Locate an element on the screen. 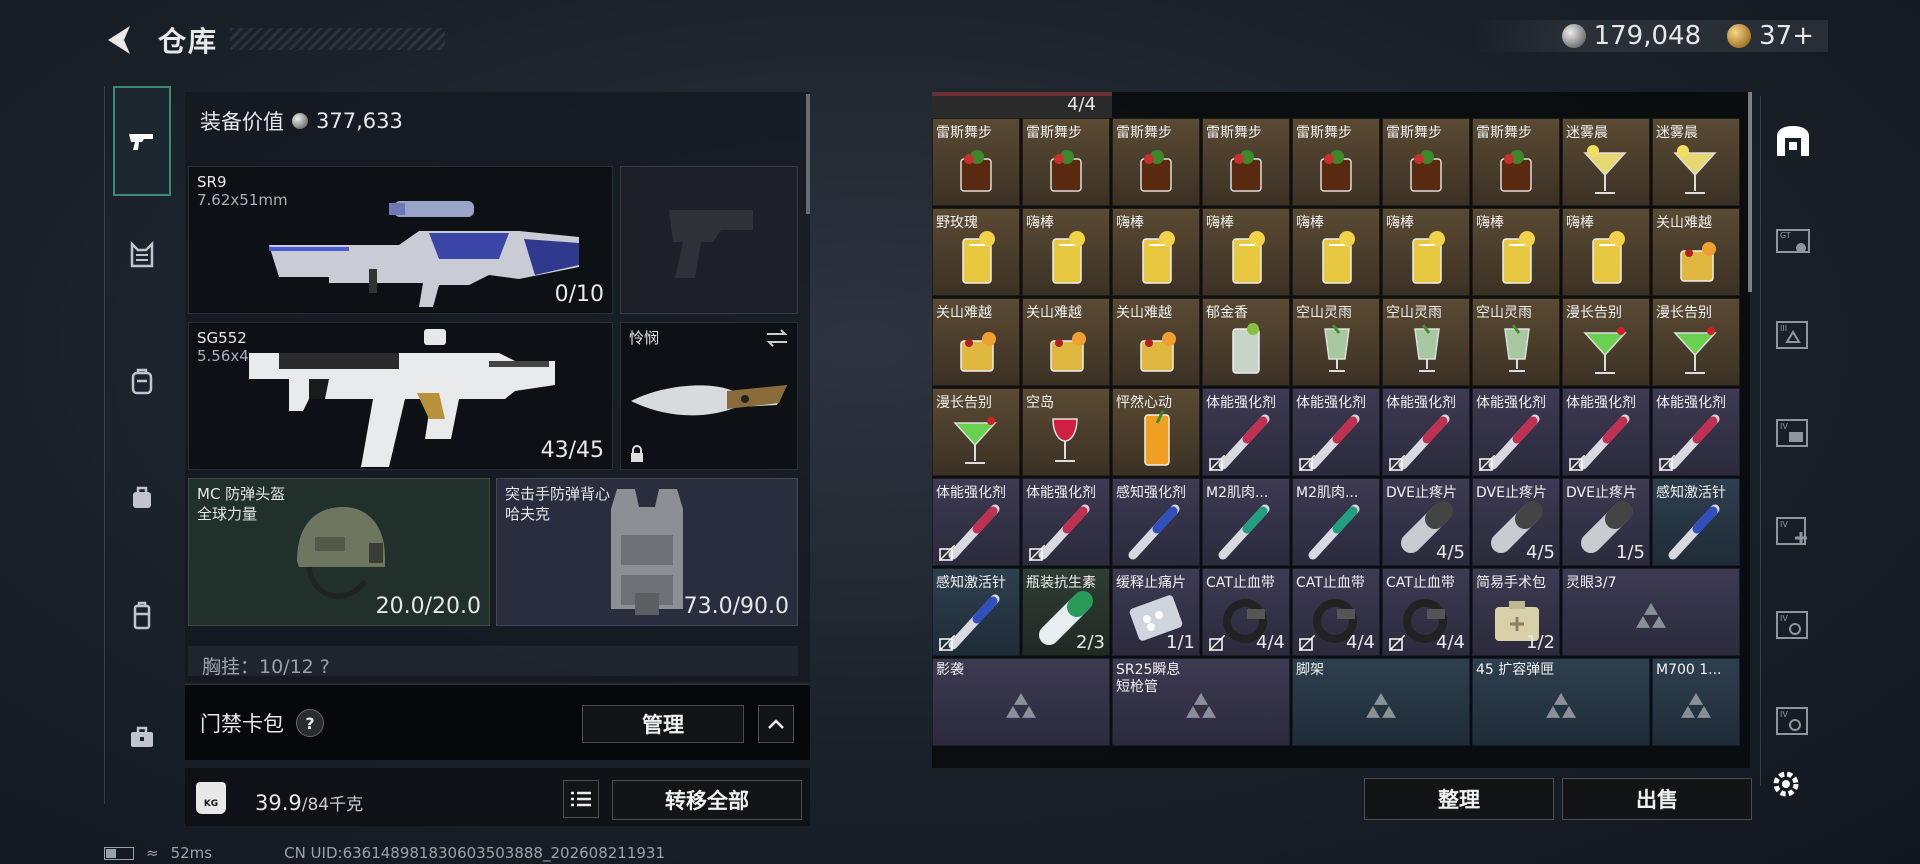 This screenshot has width=1920, height=864. stash-tab-7: IV is located at coordinates (1793, 720).